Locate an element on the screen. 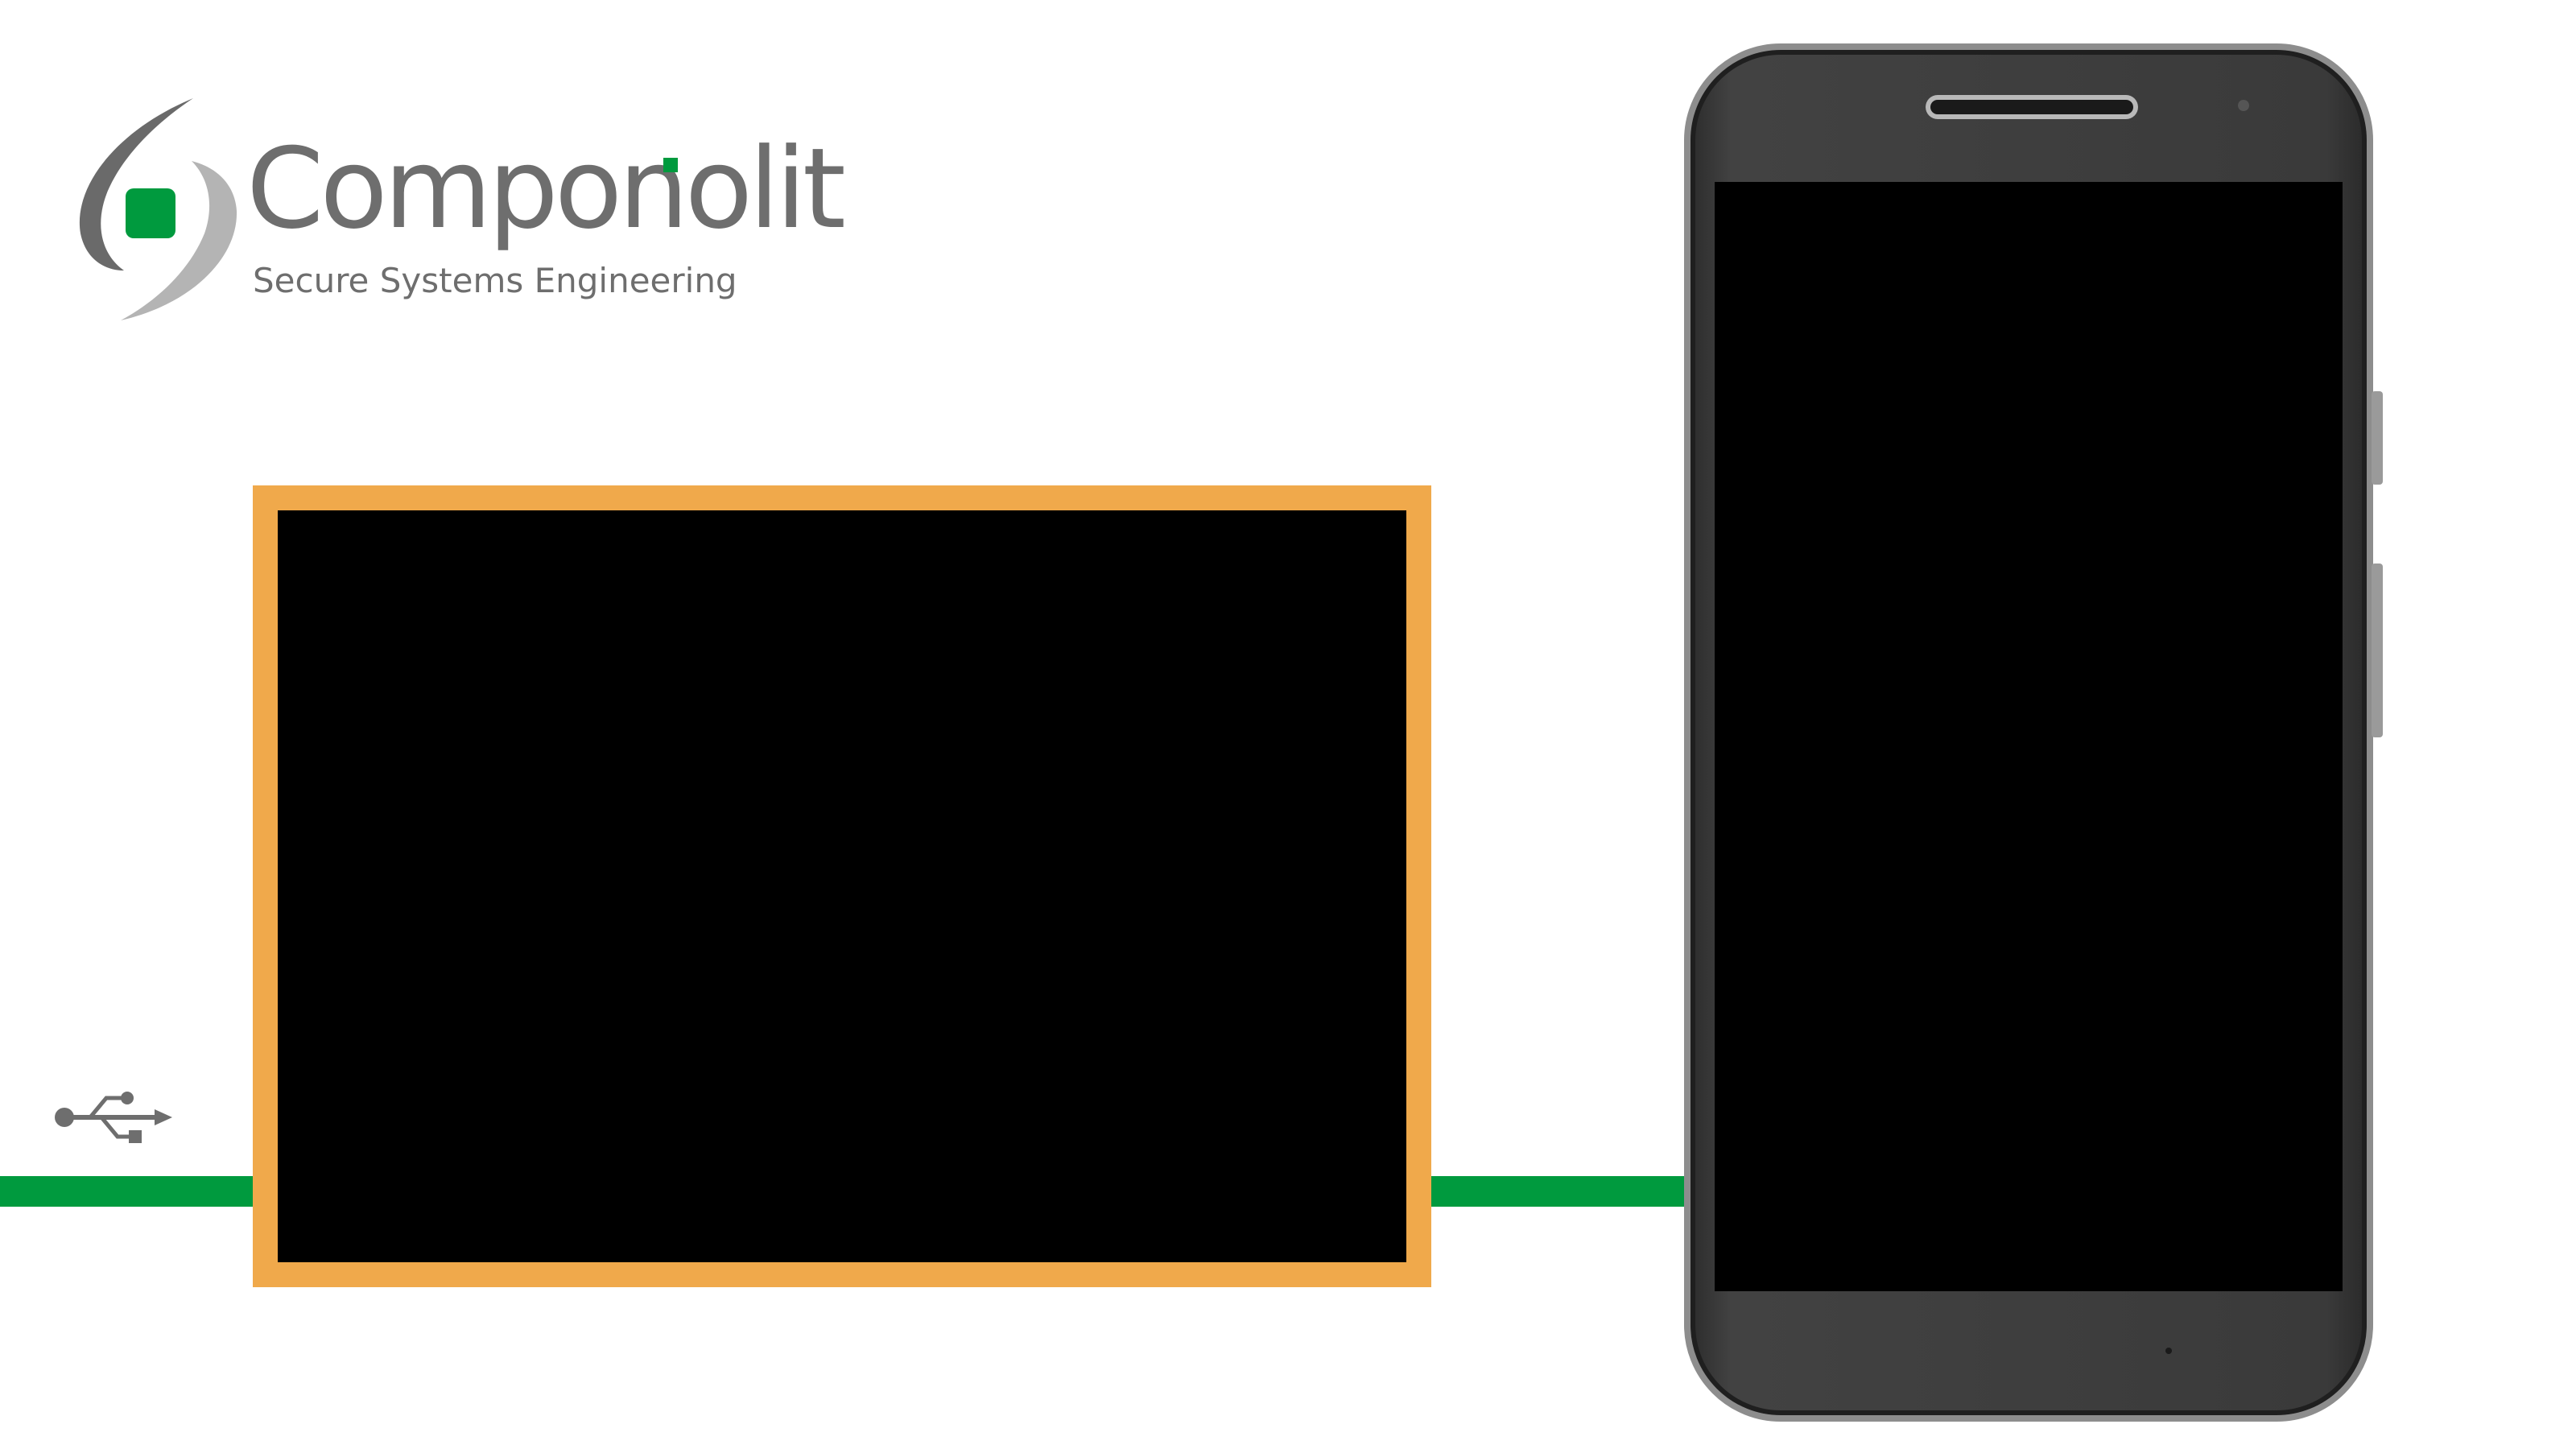 The image size is (2576, 1449). phone-volume-button is located at coordinates (2377, 650).